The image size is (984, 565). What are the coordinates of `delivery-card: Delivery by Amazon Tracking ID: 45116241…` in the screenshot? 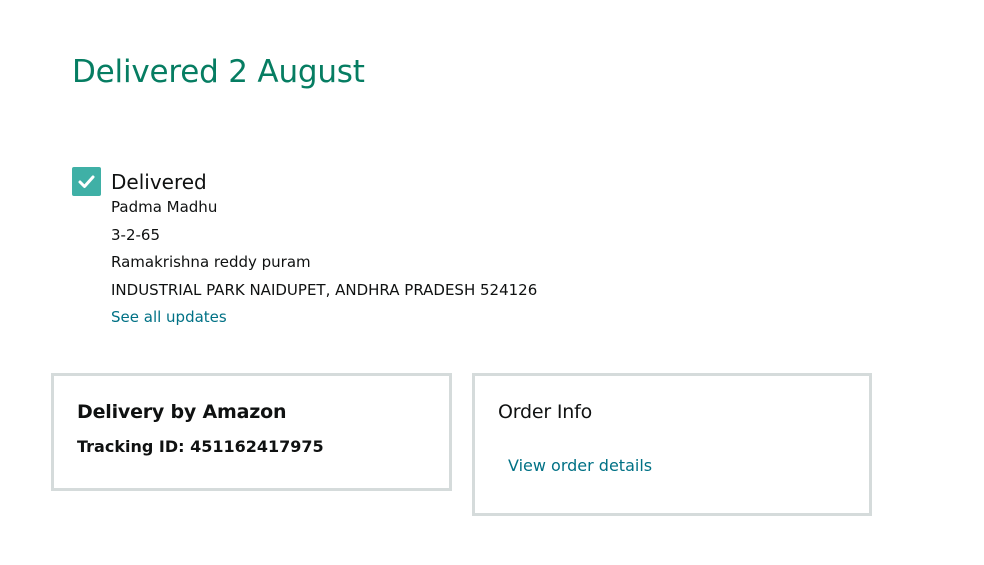 It's located at (251, 432).